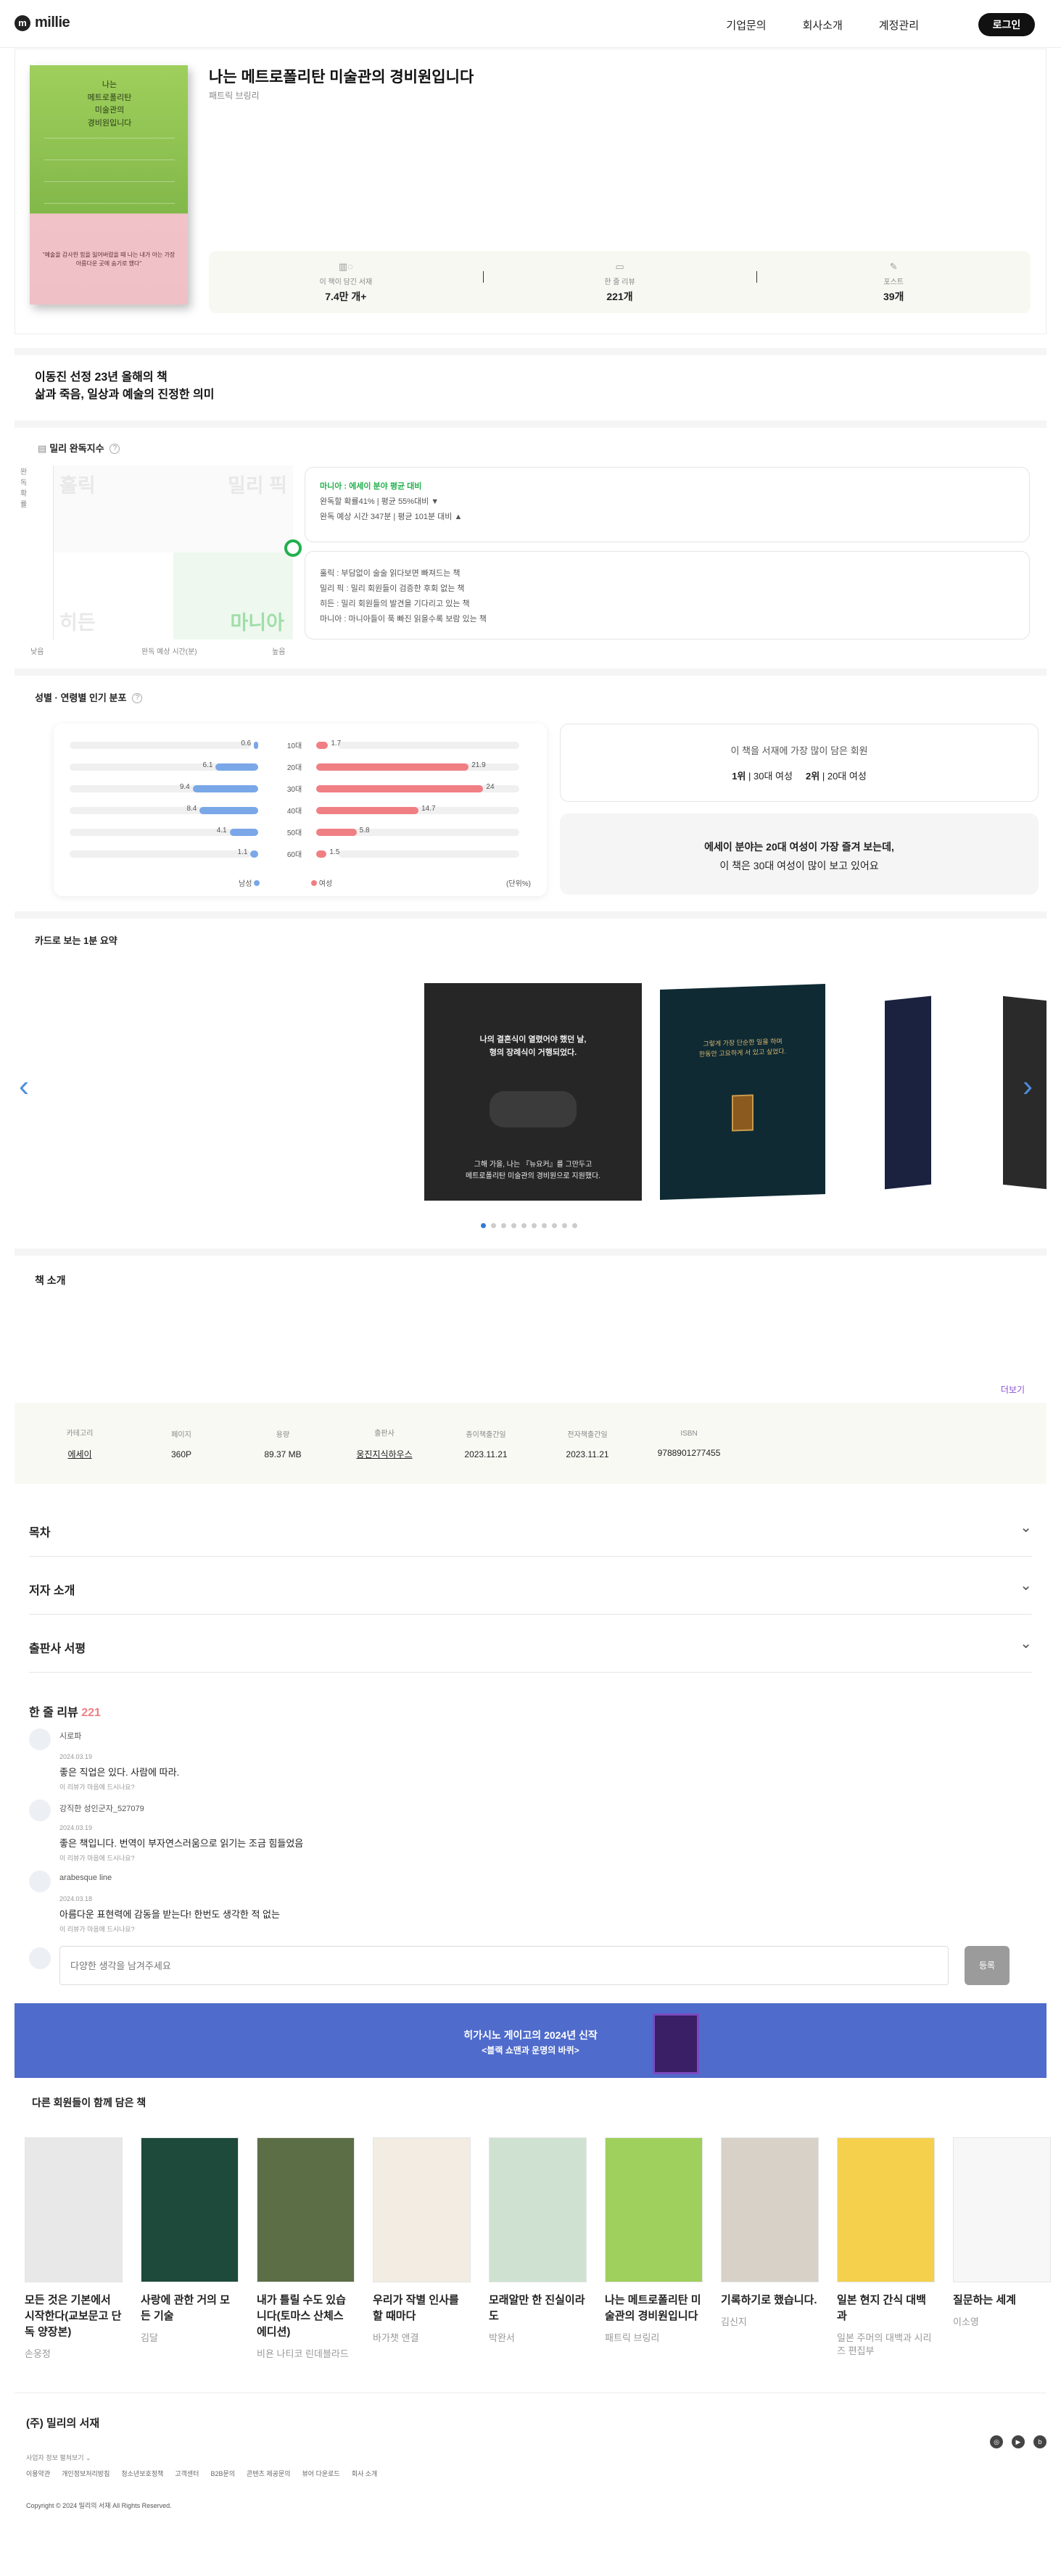  Describe the element at coordinates (422, 2309) in the screenshot. I see `rec-book-title: 우리가 작별 인사를 할 때마다` at that location.